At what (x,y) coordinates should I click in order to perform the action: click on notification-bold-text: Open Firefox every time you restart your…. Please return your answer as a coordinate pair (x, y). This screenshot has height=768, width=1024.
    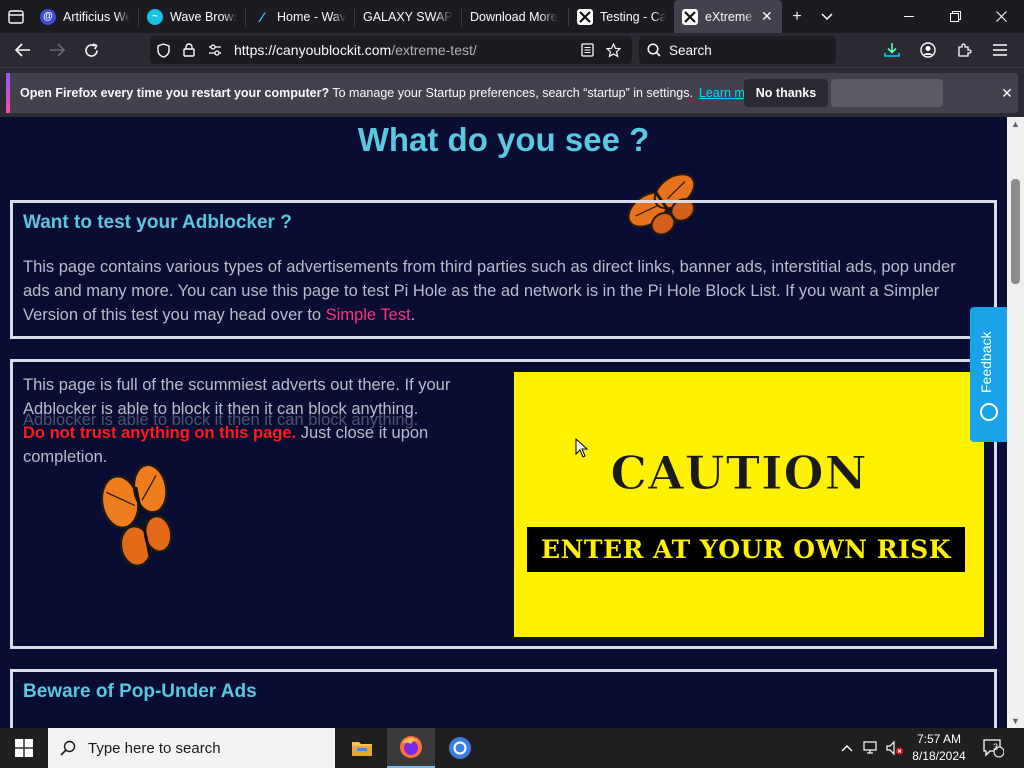
    Looking at the image, I should click on (175, 93).